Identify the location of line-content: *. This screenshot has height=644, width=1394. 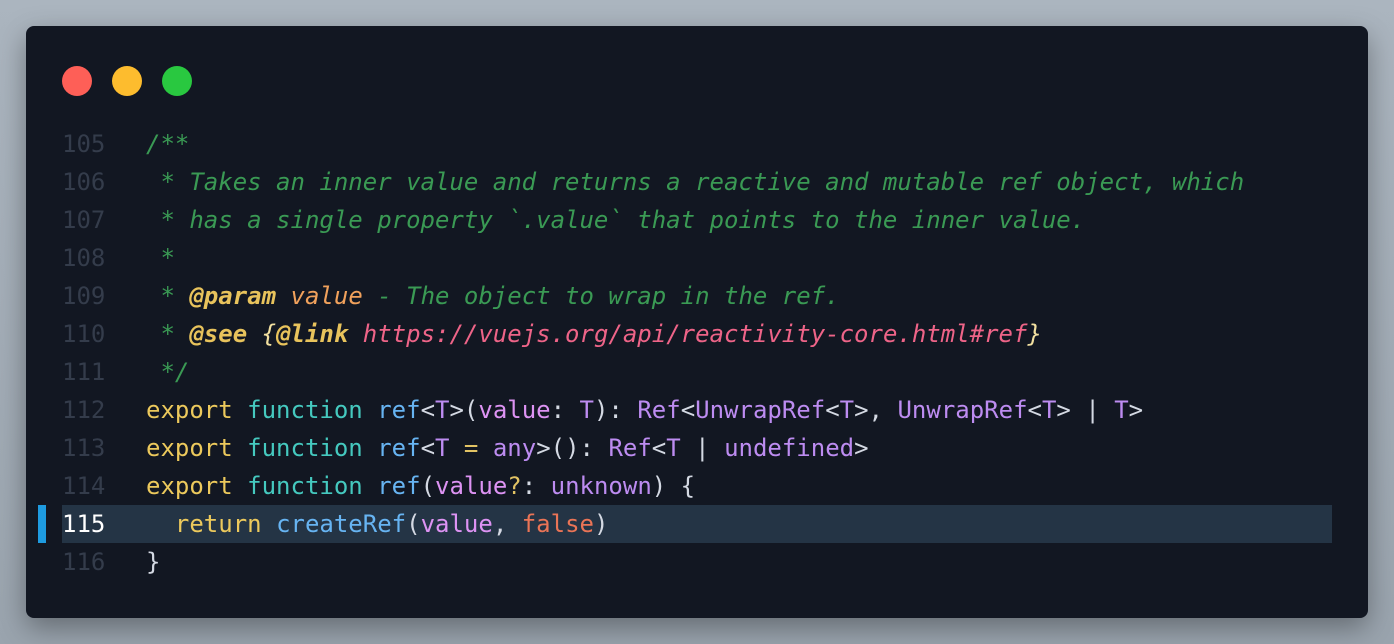
(160, 258).